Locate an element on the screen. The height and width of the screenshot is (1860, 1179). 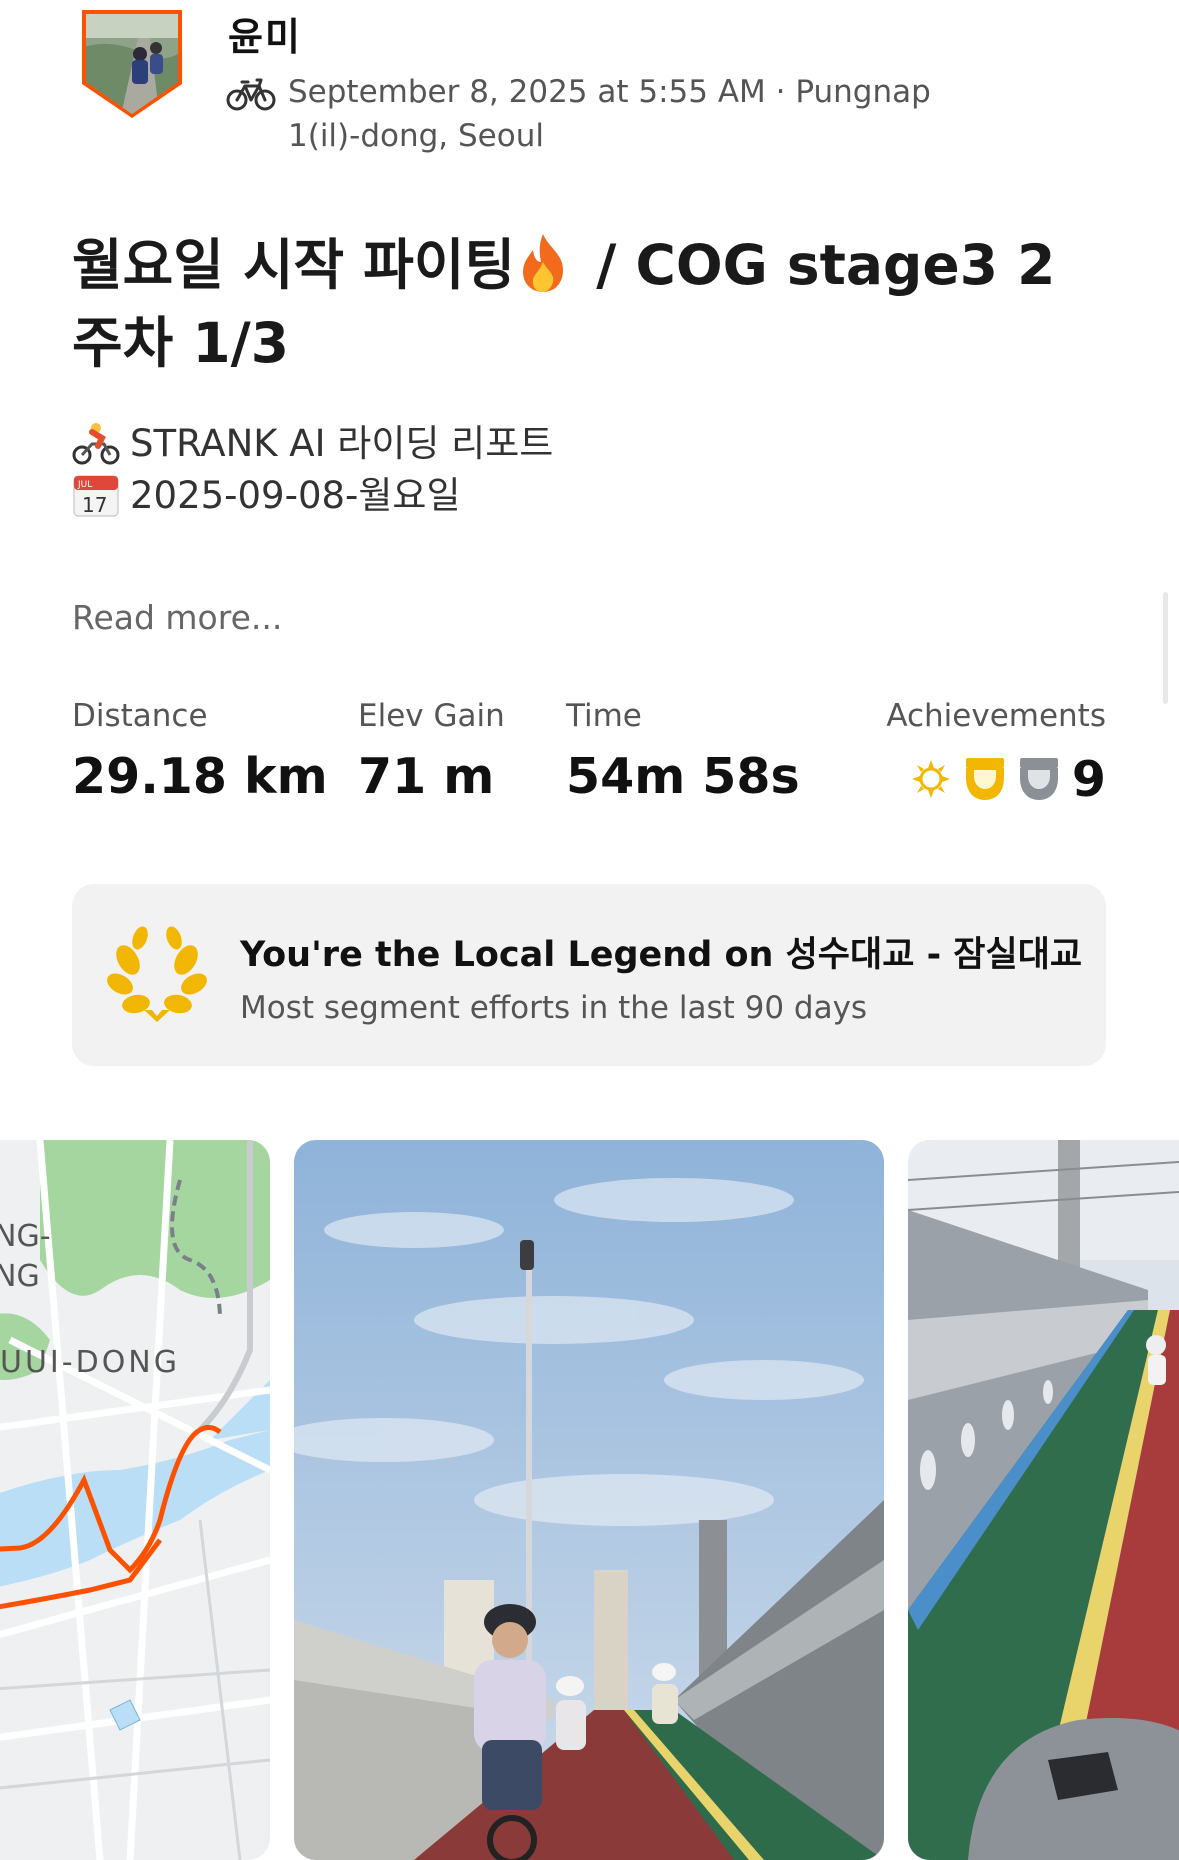
stat-elev-gain: Elev Gain 71 m is located at coordinates (431, 749).